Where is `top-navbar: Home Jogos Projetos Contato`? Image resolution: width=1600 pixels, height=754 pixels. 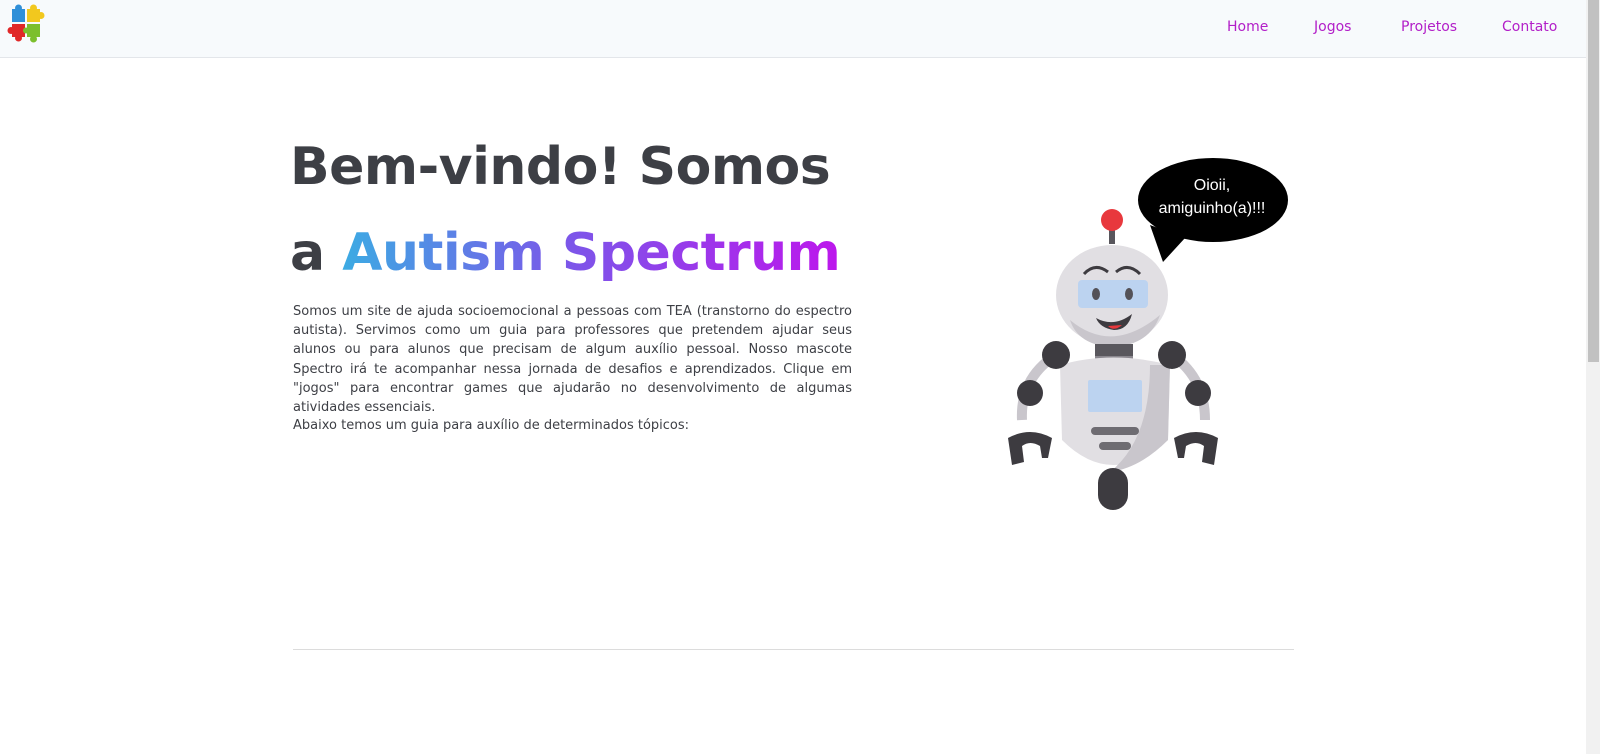
top-navbar: Home Jogos Projetos Contato is located at coordinates (793, 29).